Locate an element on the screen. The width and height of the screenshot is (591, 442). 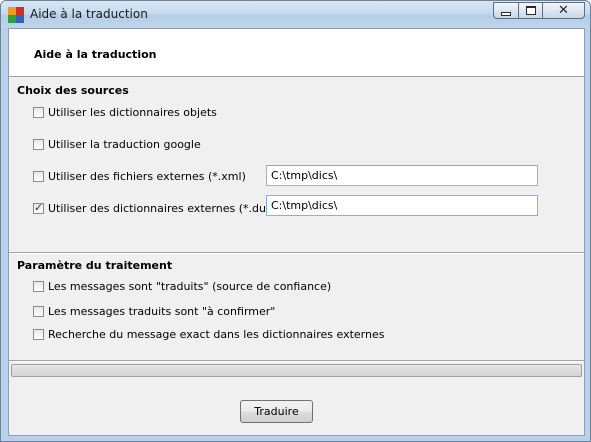
object-dictionaries-label: Utiliser les dictionnaires objets is located at coordinates (132, 112).